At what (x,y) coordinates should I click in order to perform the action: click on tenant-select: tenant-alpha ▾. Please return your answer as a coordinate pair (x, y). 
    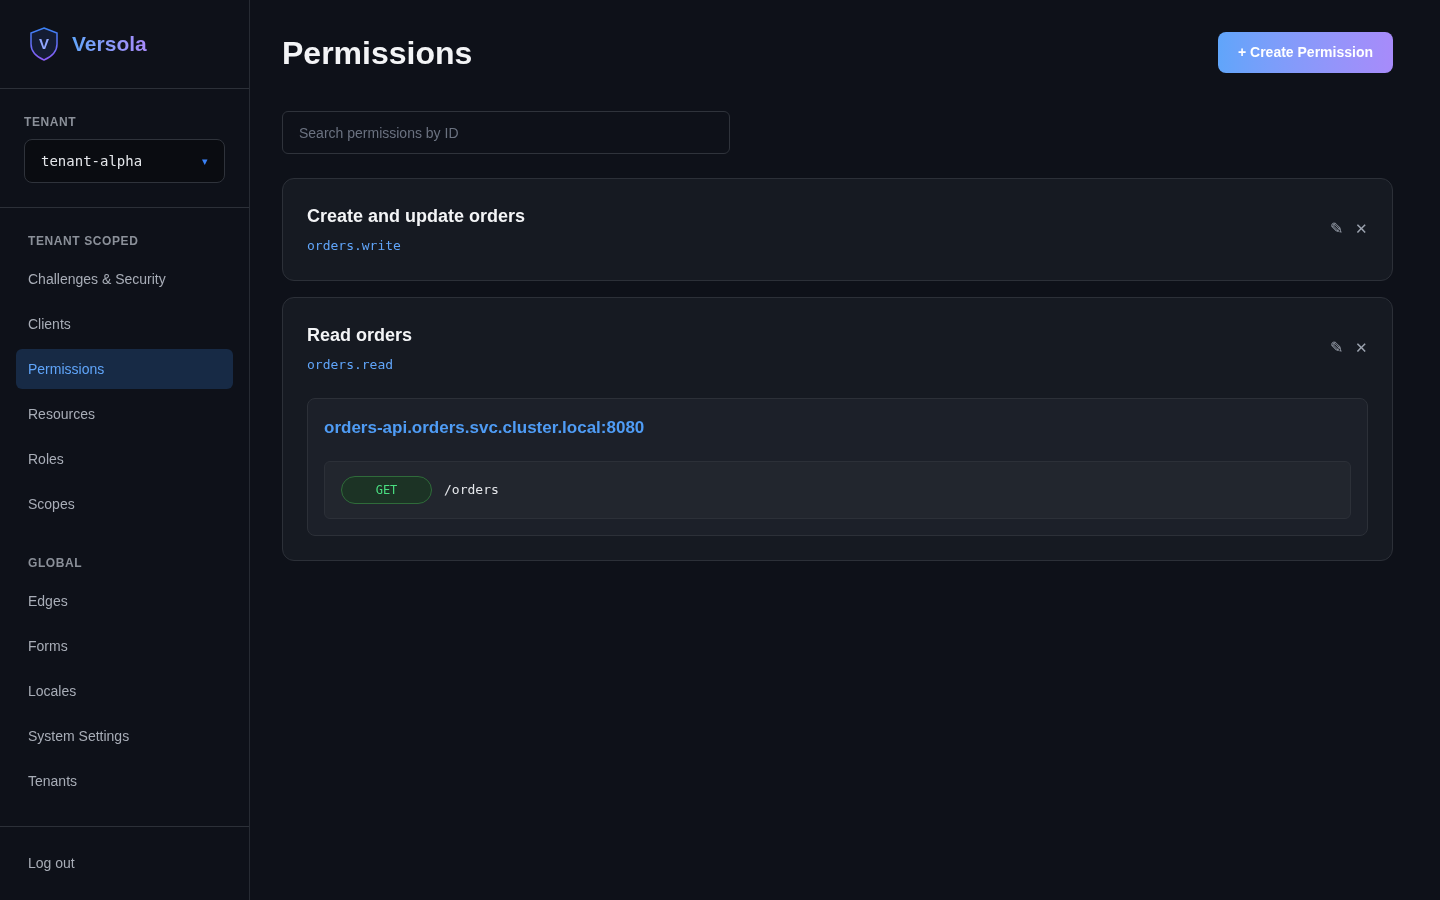
    Looking at the image, I should click on (124, 161).